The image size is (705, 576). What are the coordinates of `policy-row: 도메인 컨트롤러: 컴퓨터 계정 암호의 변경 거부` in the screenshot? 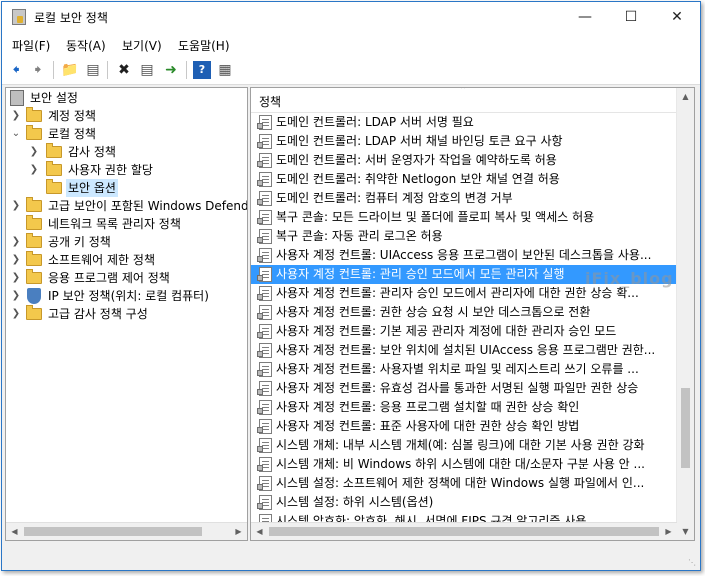 It's located at (464, 198).